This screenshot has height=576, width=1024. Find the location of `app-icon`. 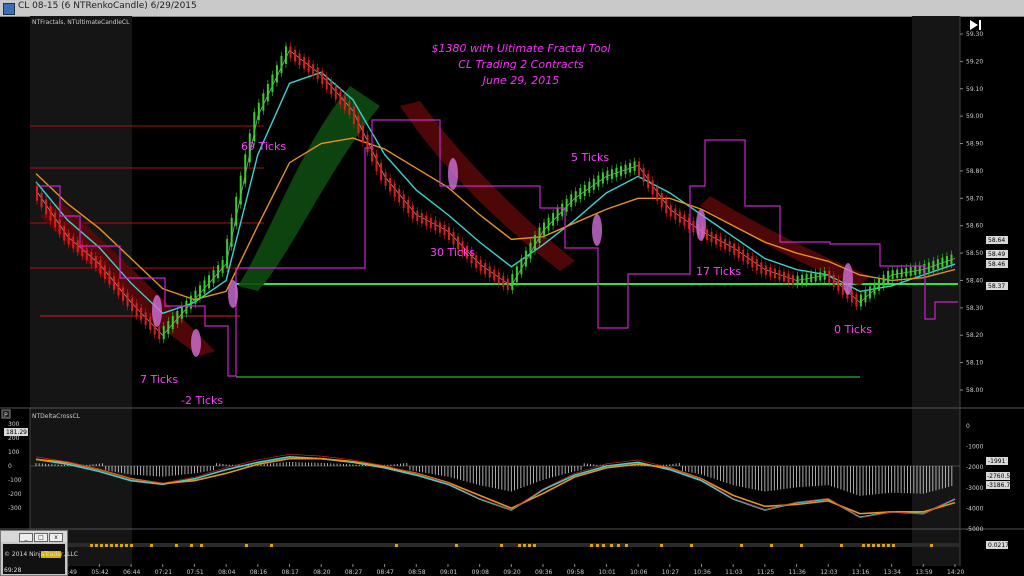

app-icon is located at coordinates (9, 9).